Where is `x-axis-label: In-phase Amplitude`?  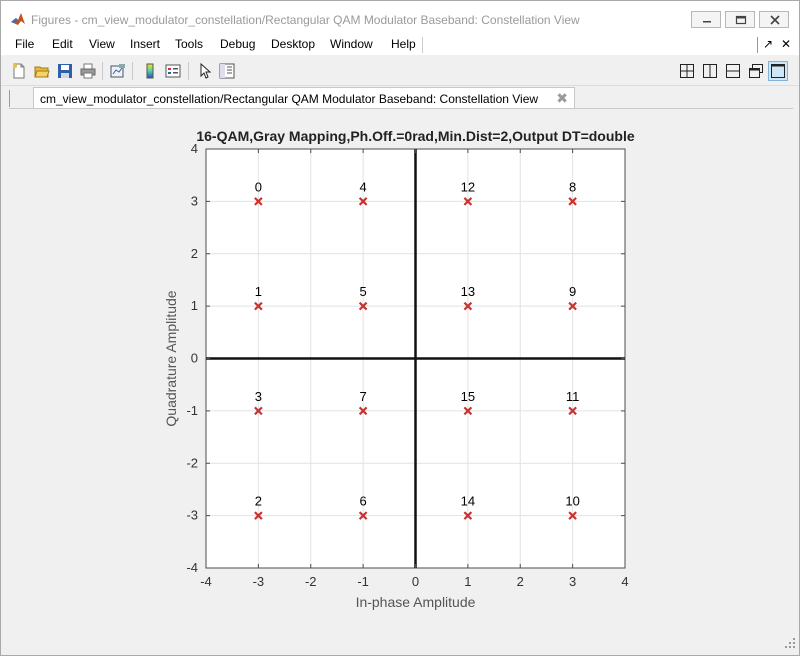
x-axis-label: In-phase Amplitude is located at coordinates (416, 602).